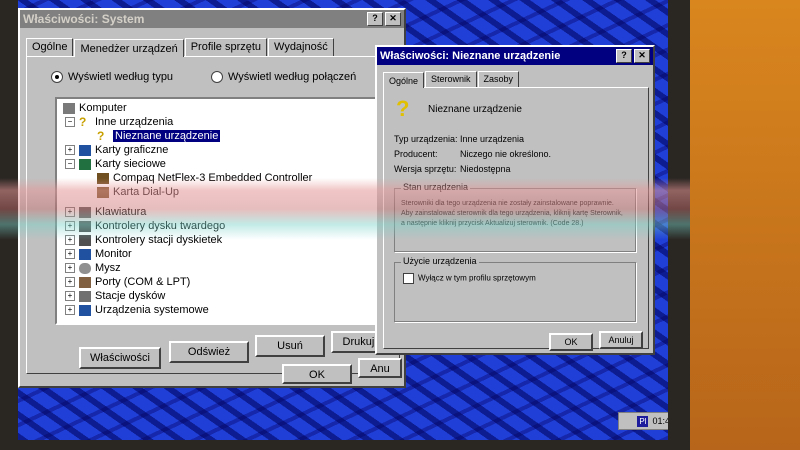  Describe the element at coordinates (440, 261) in the screenshot. I see `device-usage-title: Użycie urządzenia` at that location.